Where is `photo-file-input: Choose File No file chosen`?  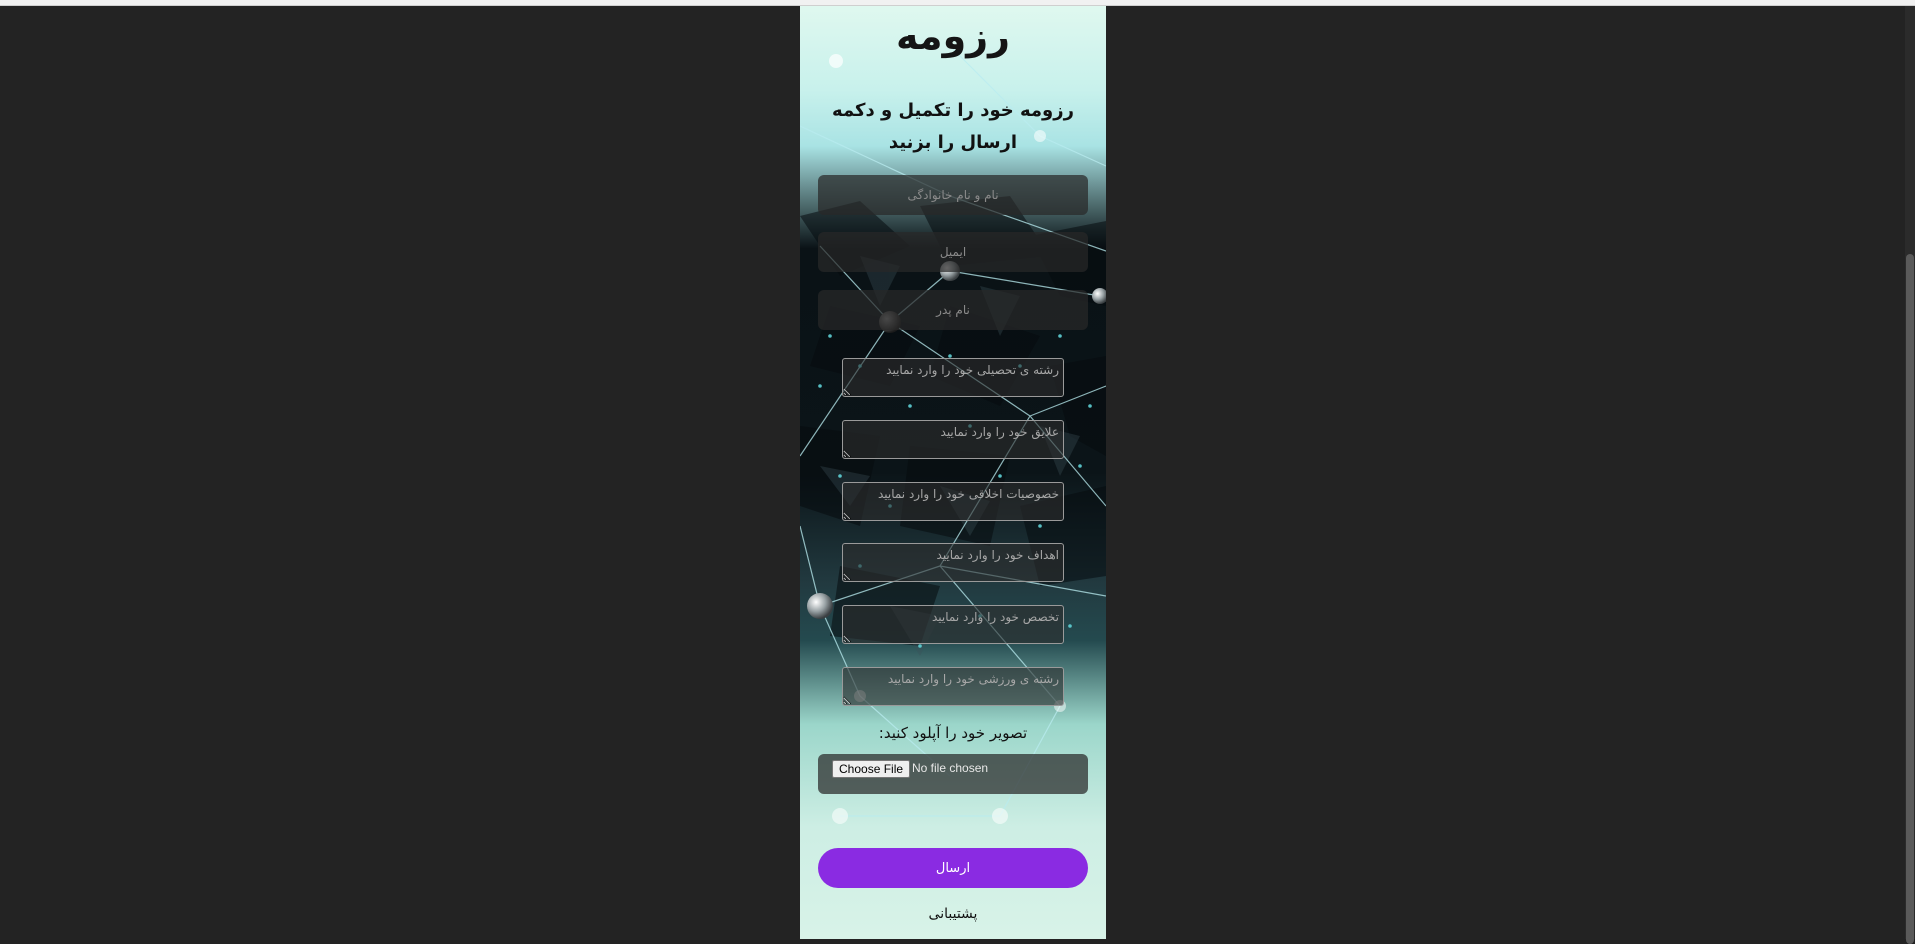 photo-file-input: Choose File No file chosen is located at coordinates (953, 774).